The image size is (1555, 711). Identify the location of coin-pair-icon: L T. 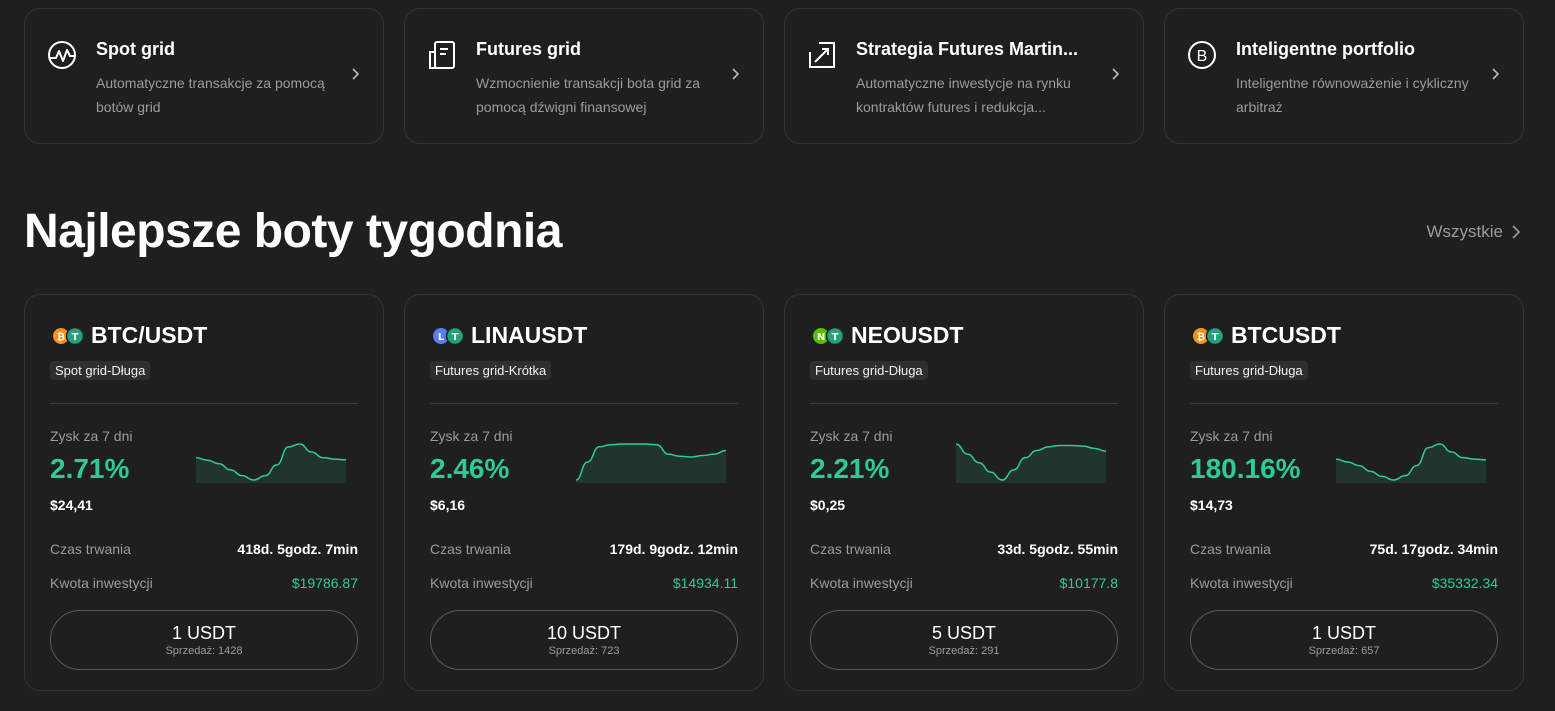
(449, 336).